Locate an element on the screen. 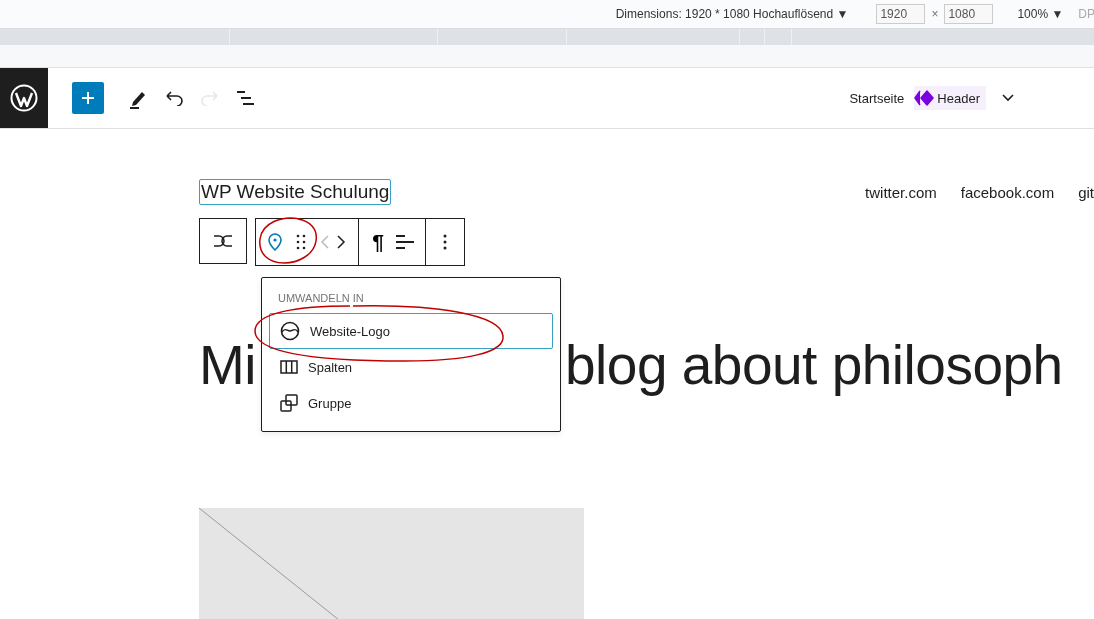 The image size is (1094, 619). group-icon is located at coordinates (289, 403).